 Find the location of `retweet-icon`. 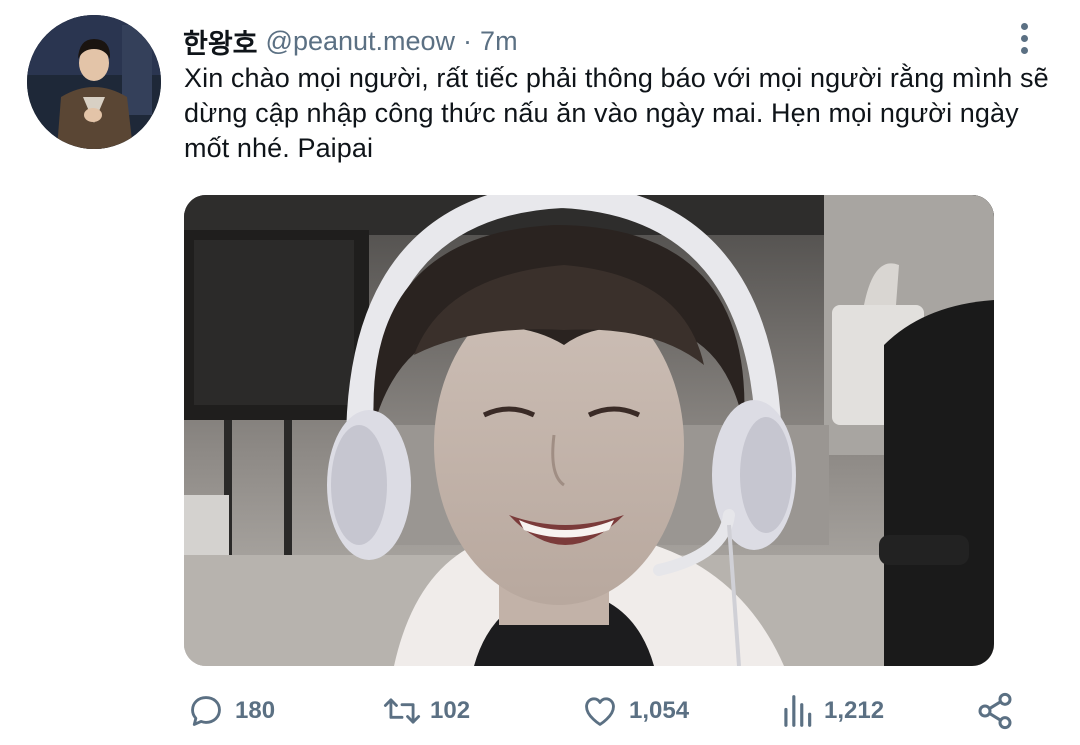

retweet-icon is located at coordinates (402, 711).